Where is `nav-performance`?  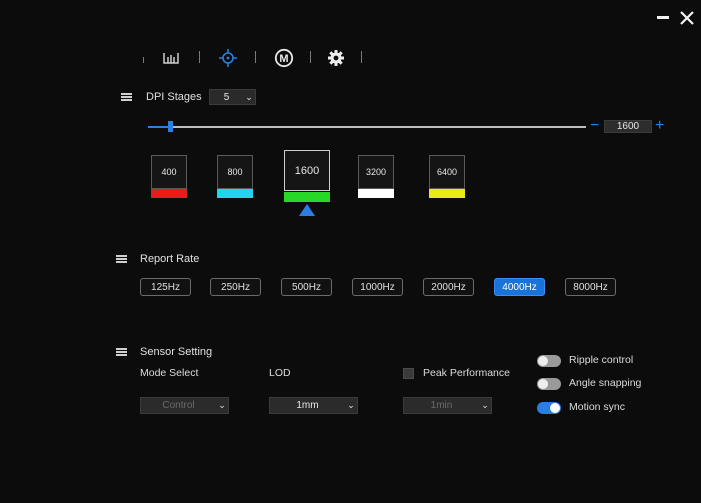
nav-performance is located at coordinates (228, 58).